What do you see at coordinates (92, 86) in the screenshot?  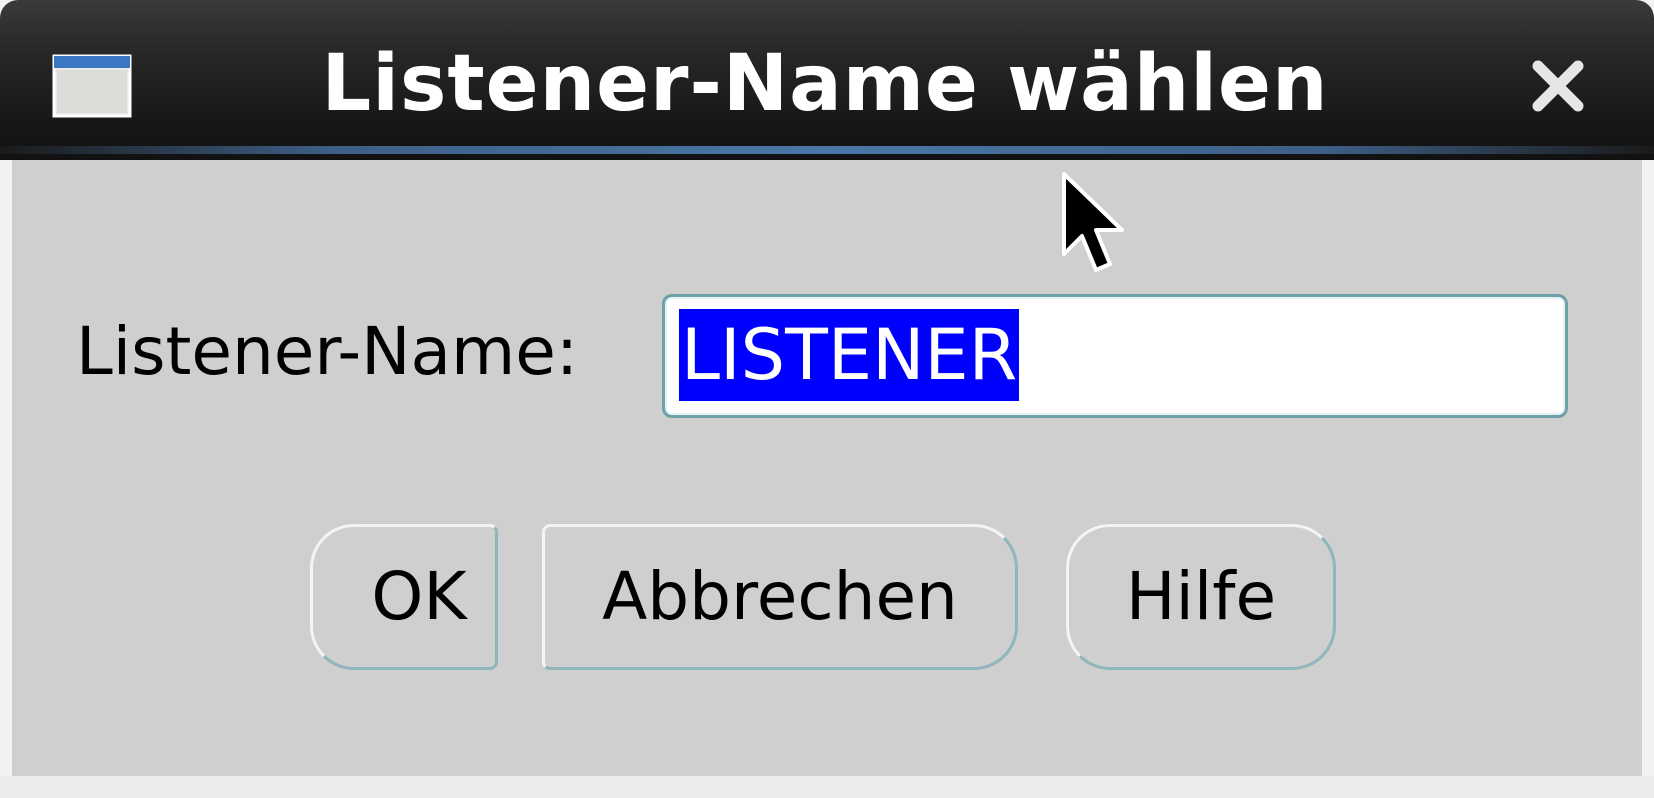 I see `window-icon` at bounding box center [92, 86].